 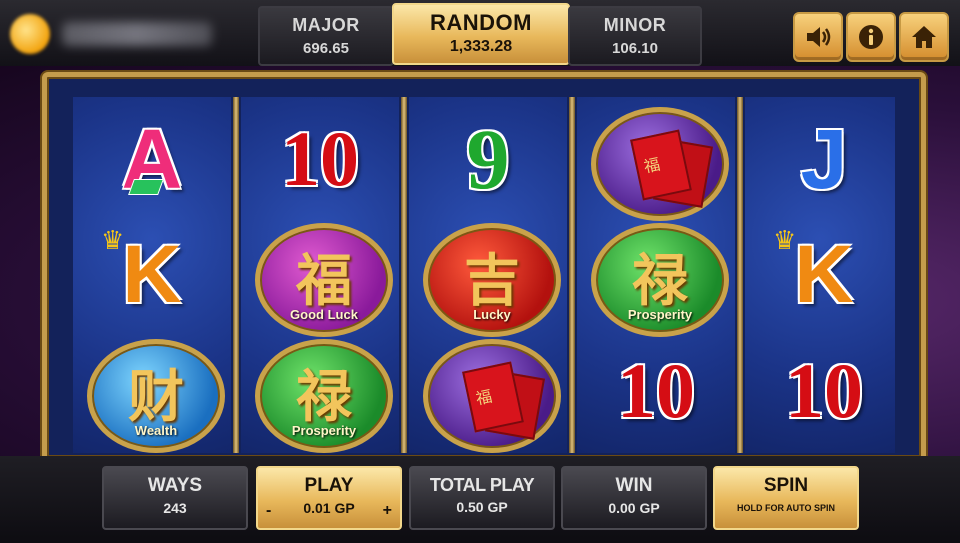 What do you see at coordinates (329, 498) in the screenshot?
I see `play-bet-button: PLAY 0.01 GP - +` at bounding box center [329, 498].